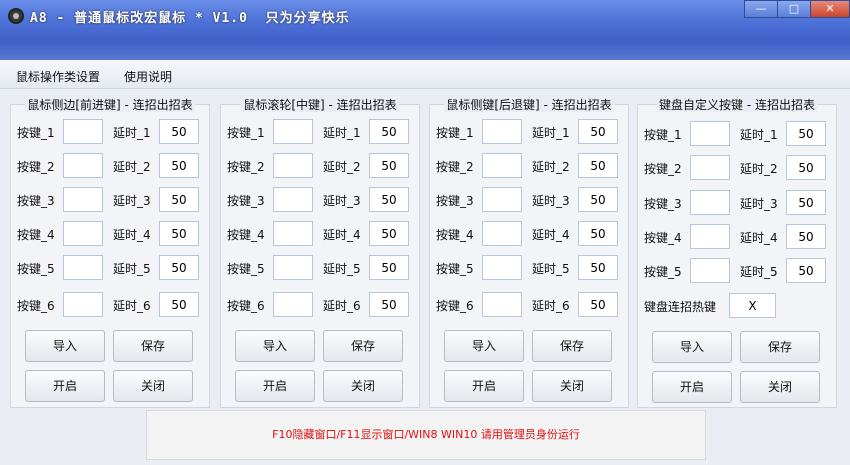  I want to click on panel-title: 鼠标滚轮[中键] - 连招出招表, so click(320, 105).